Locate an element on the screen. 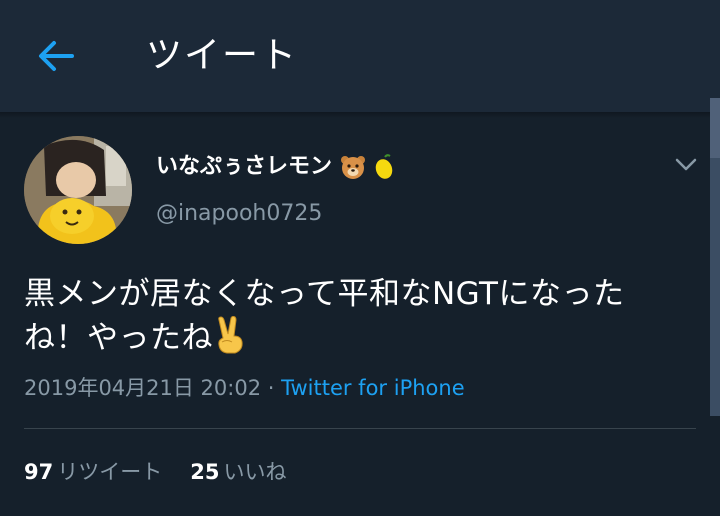 This screenshot has height=516, width=720. victory-hand-icon is located at coordinates (230, 335).